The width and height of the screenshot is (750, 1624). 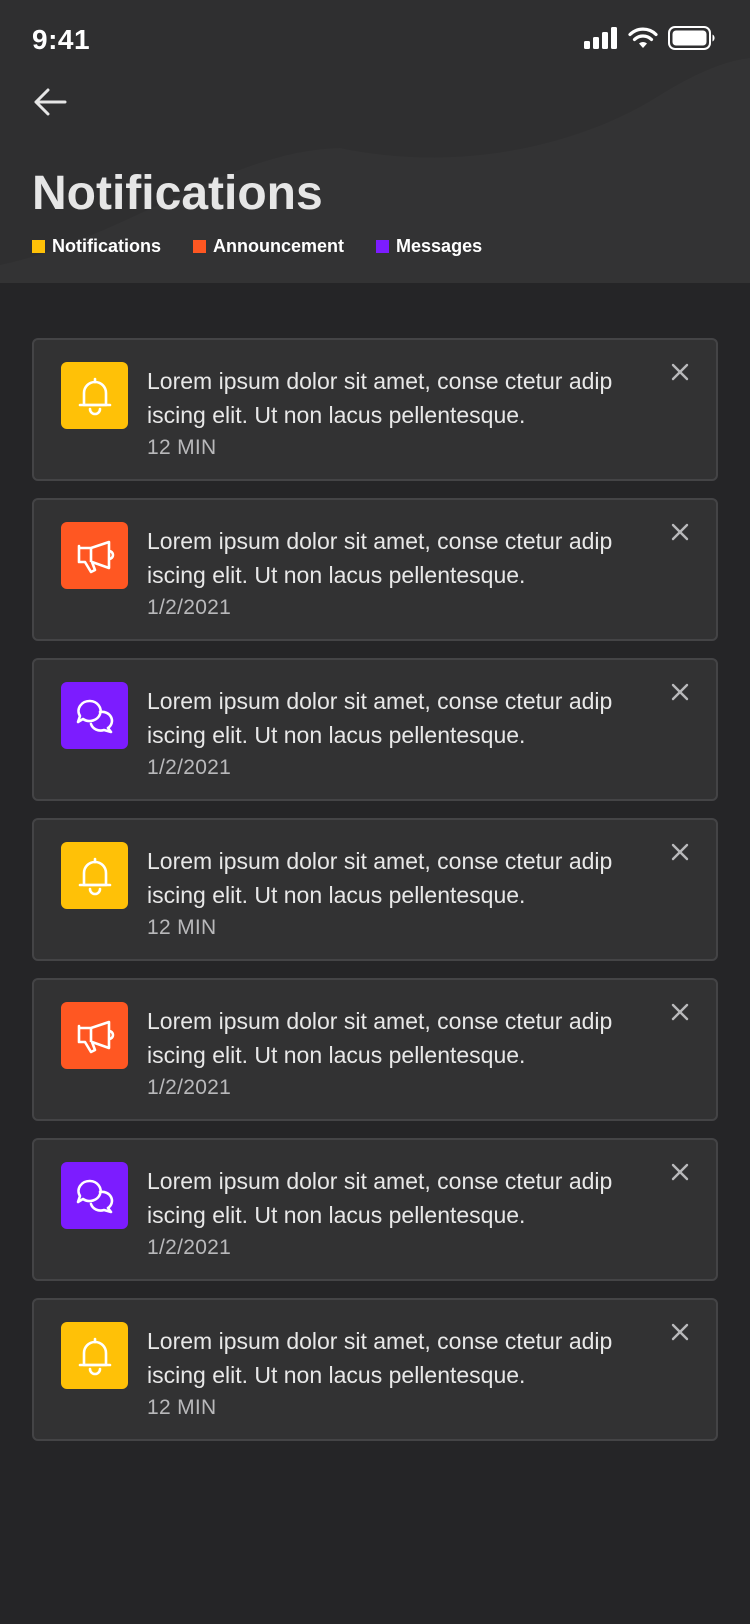 I want to click on status-time: 9:41, so click(x=61, y=39).